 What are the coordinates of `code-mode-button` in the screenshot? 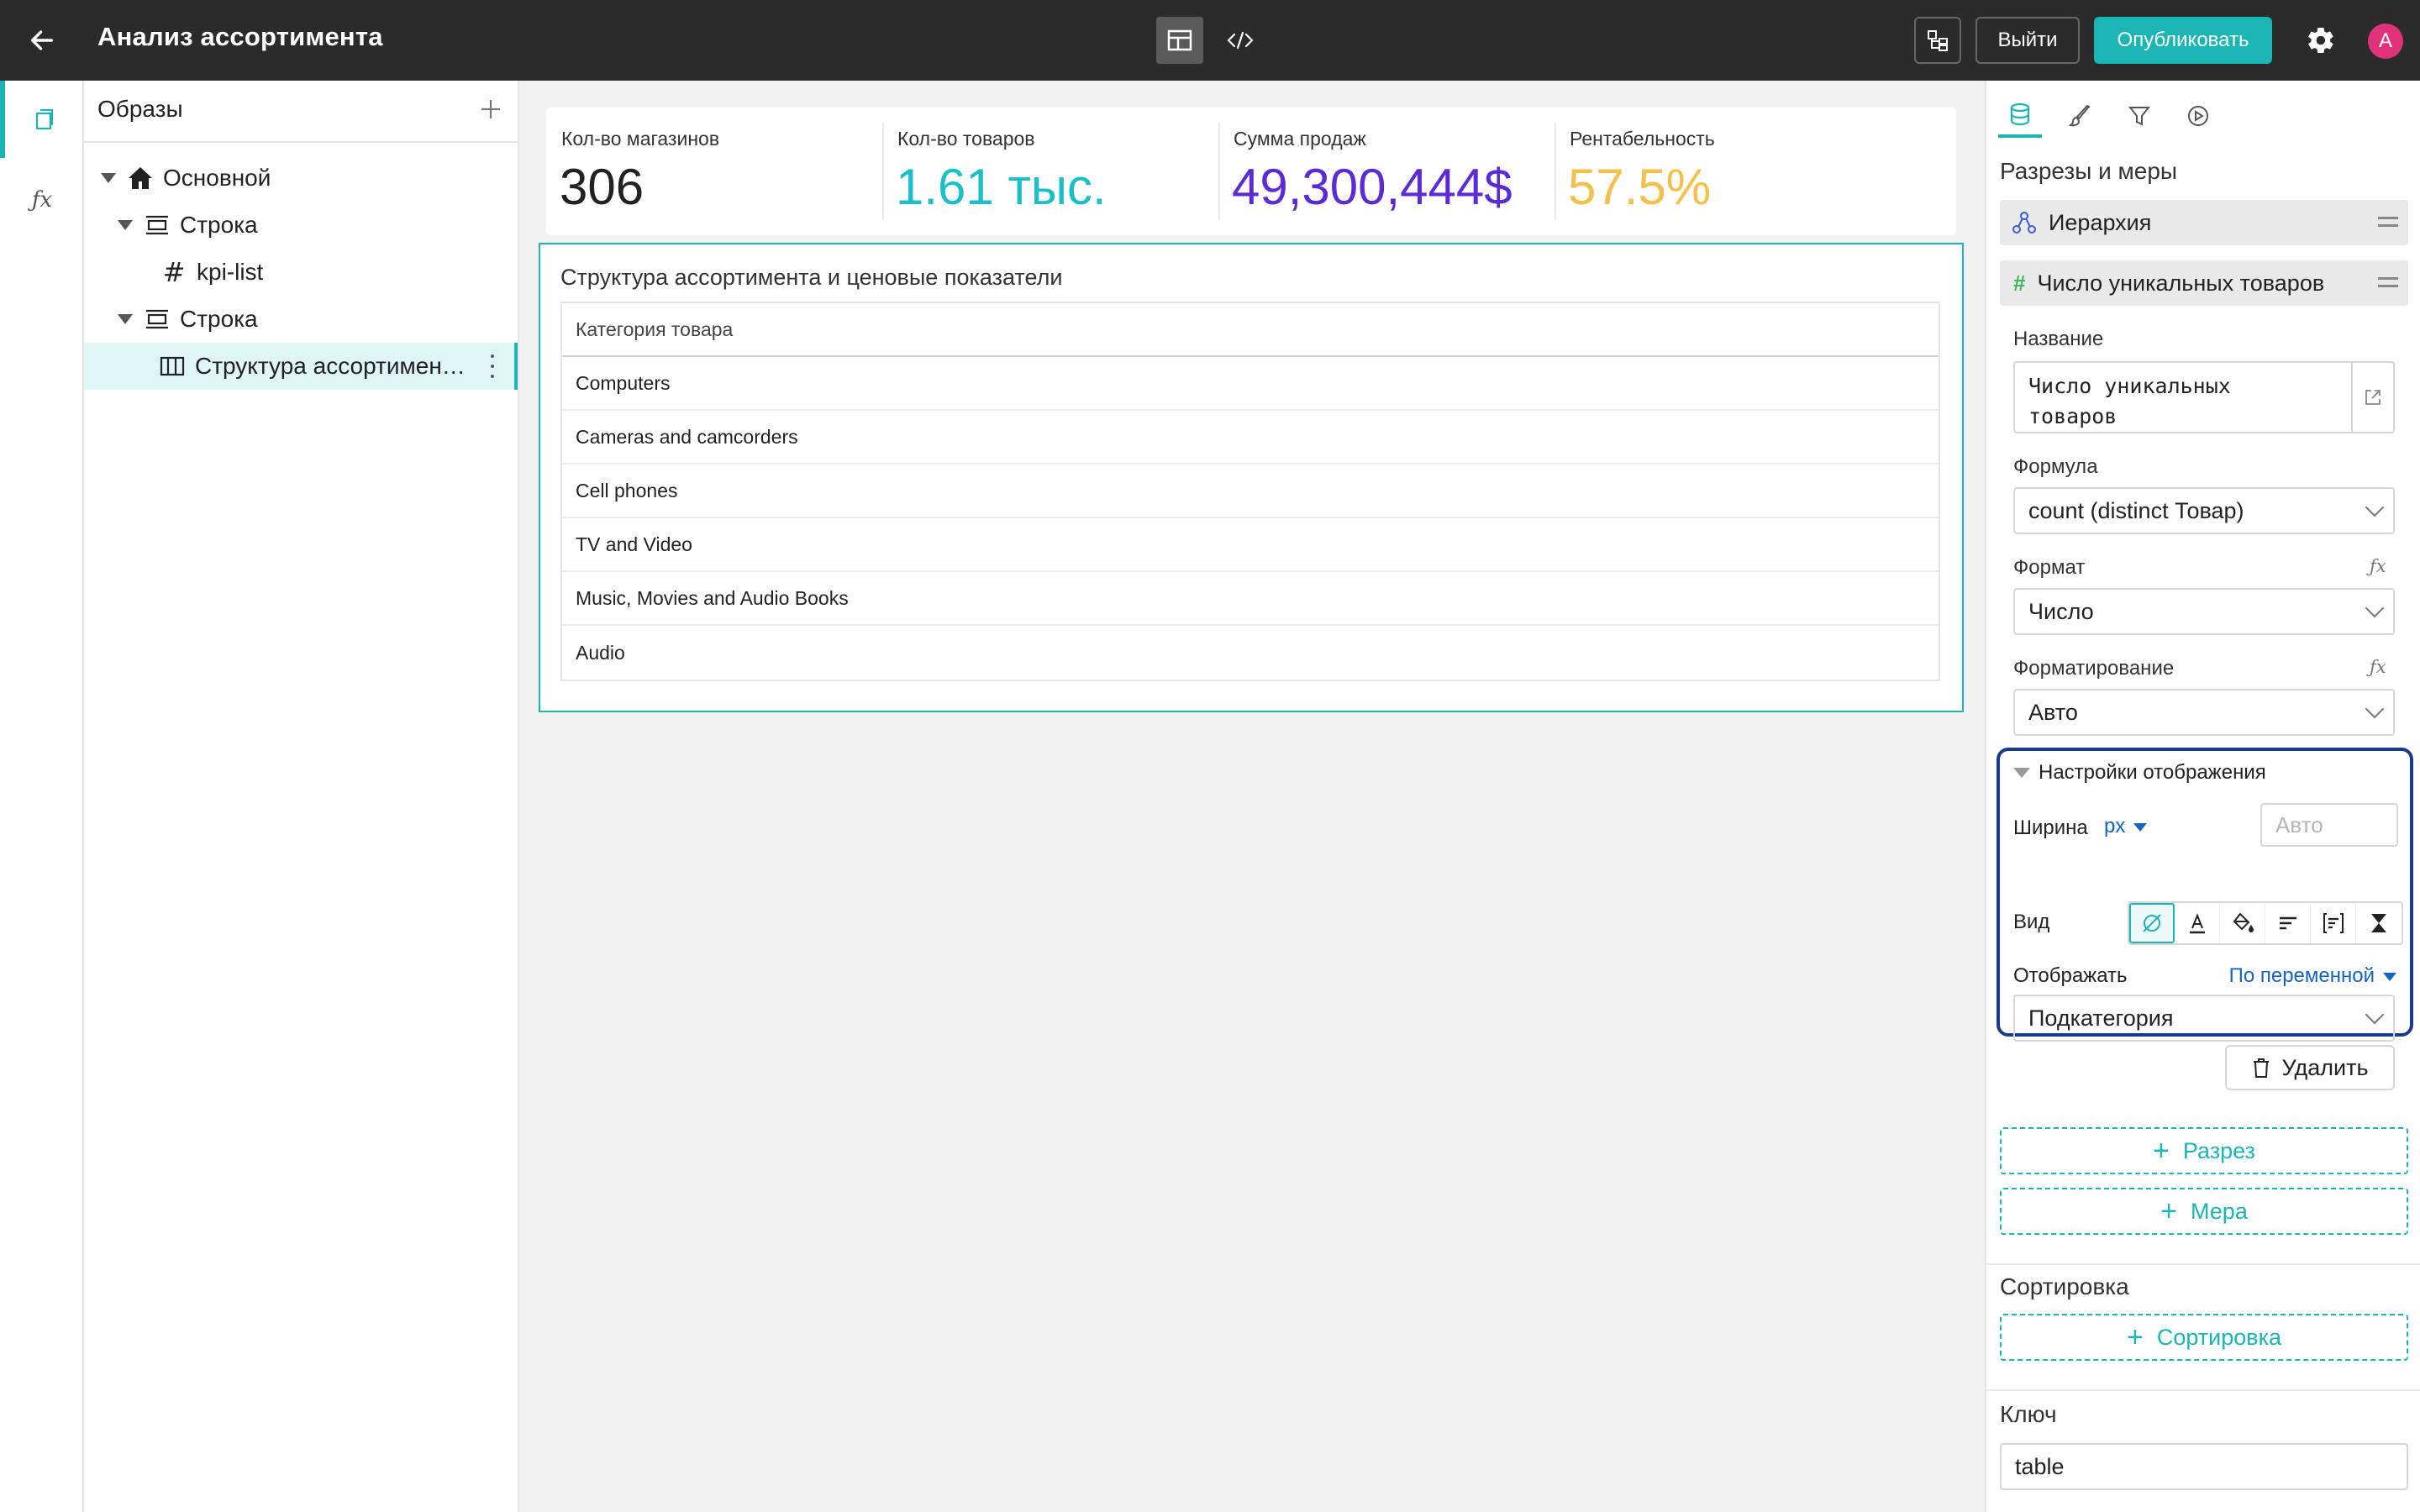 It's located at (1240, 40).